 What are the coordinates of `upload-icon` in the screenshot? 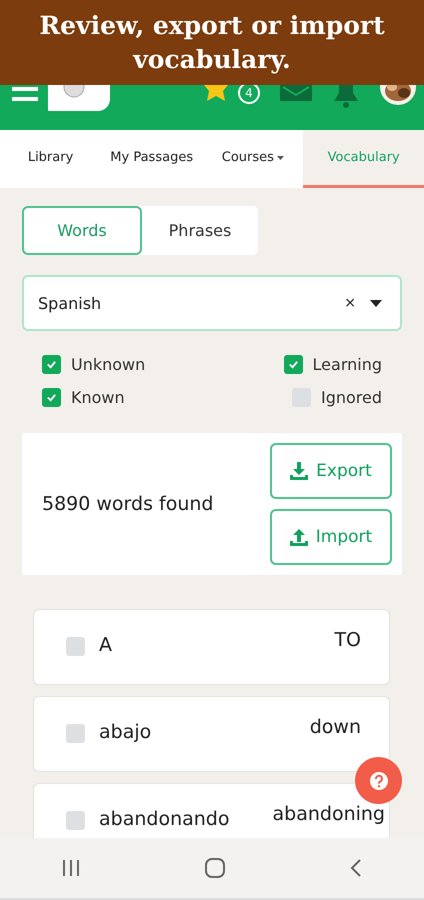 It's located at (299, 537).